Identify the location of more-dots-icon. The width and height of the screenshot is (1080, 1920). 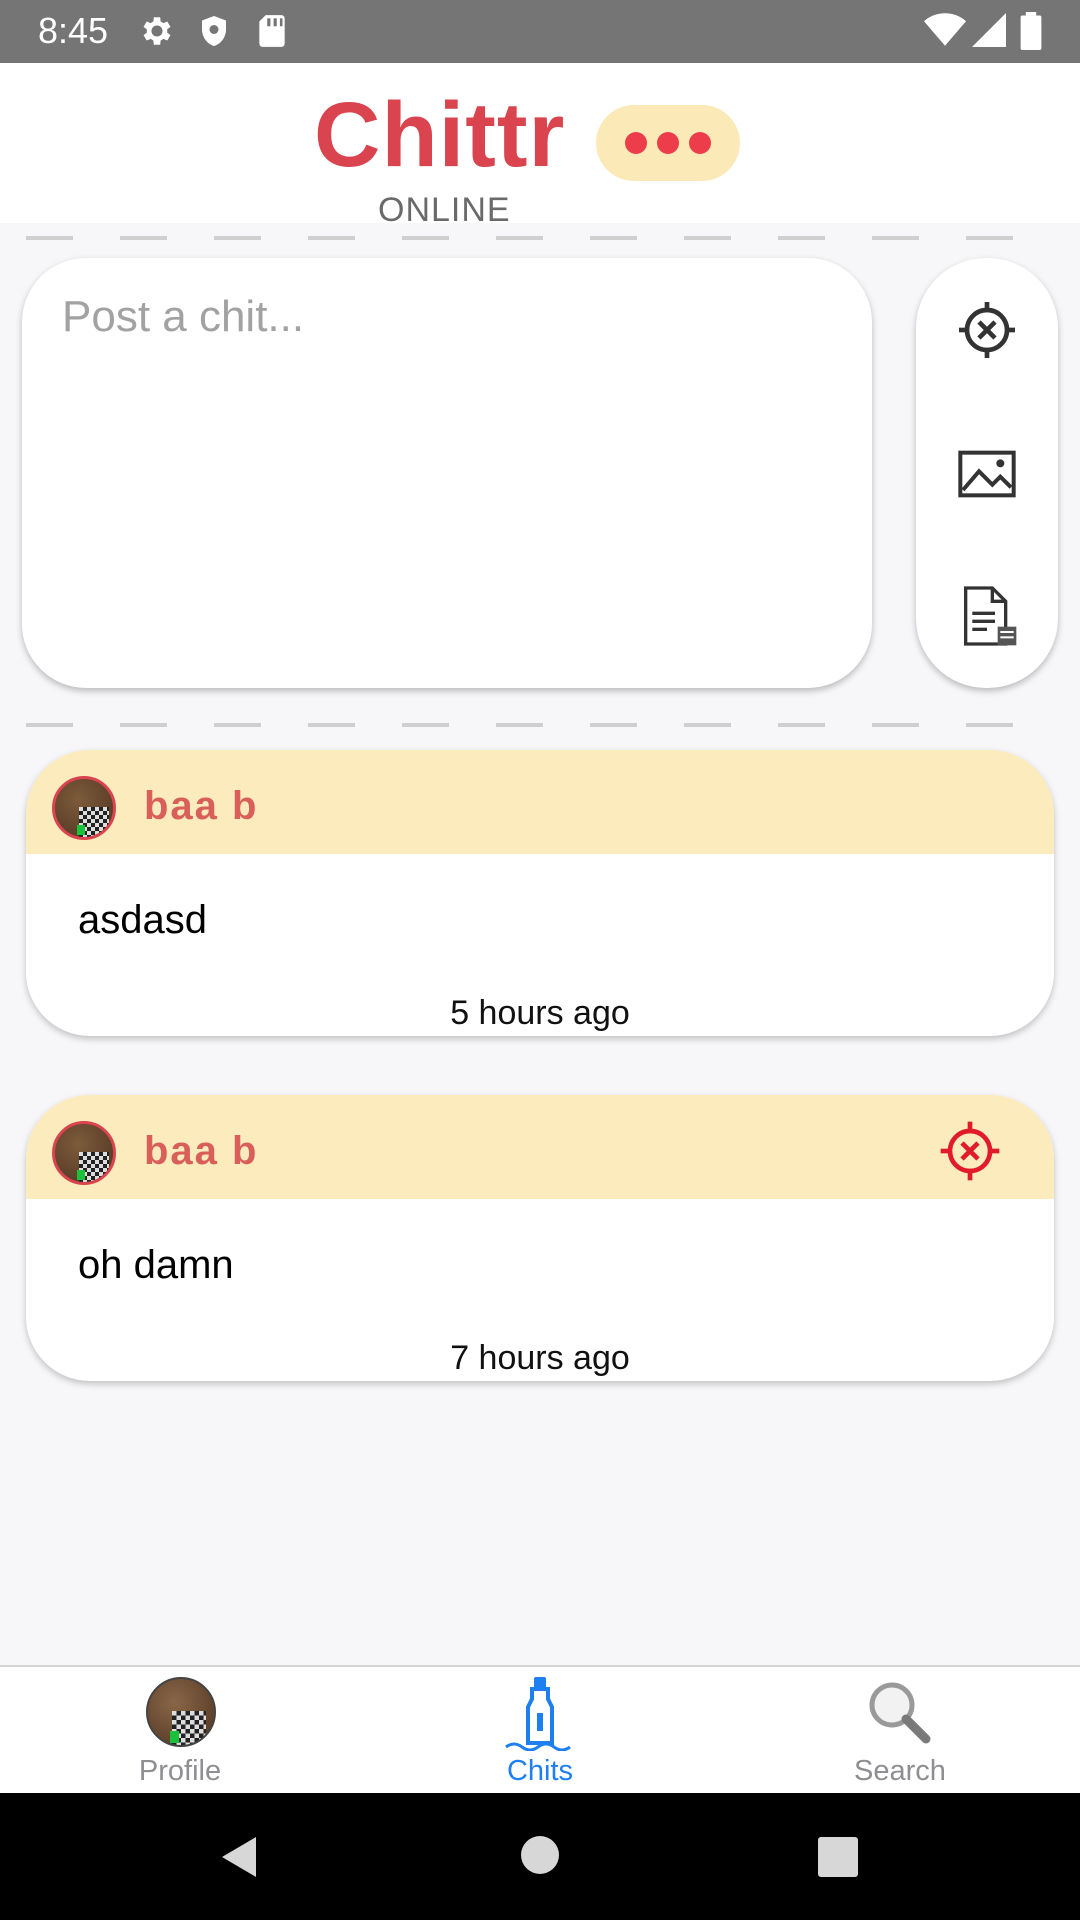
(668, 143).